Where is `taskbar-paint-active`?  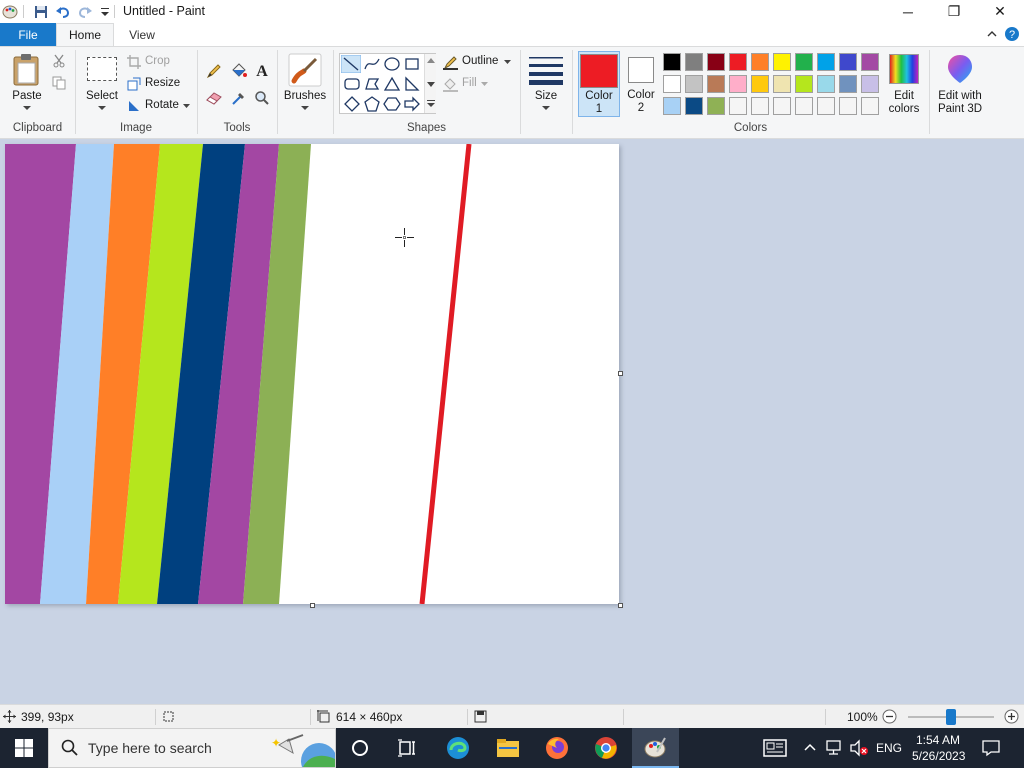 taskbar-paint-active is located at coordinates (655, 748).